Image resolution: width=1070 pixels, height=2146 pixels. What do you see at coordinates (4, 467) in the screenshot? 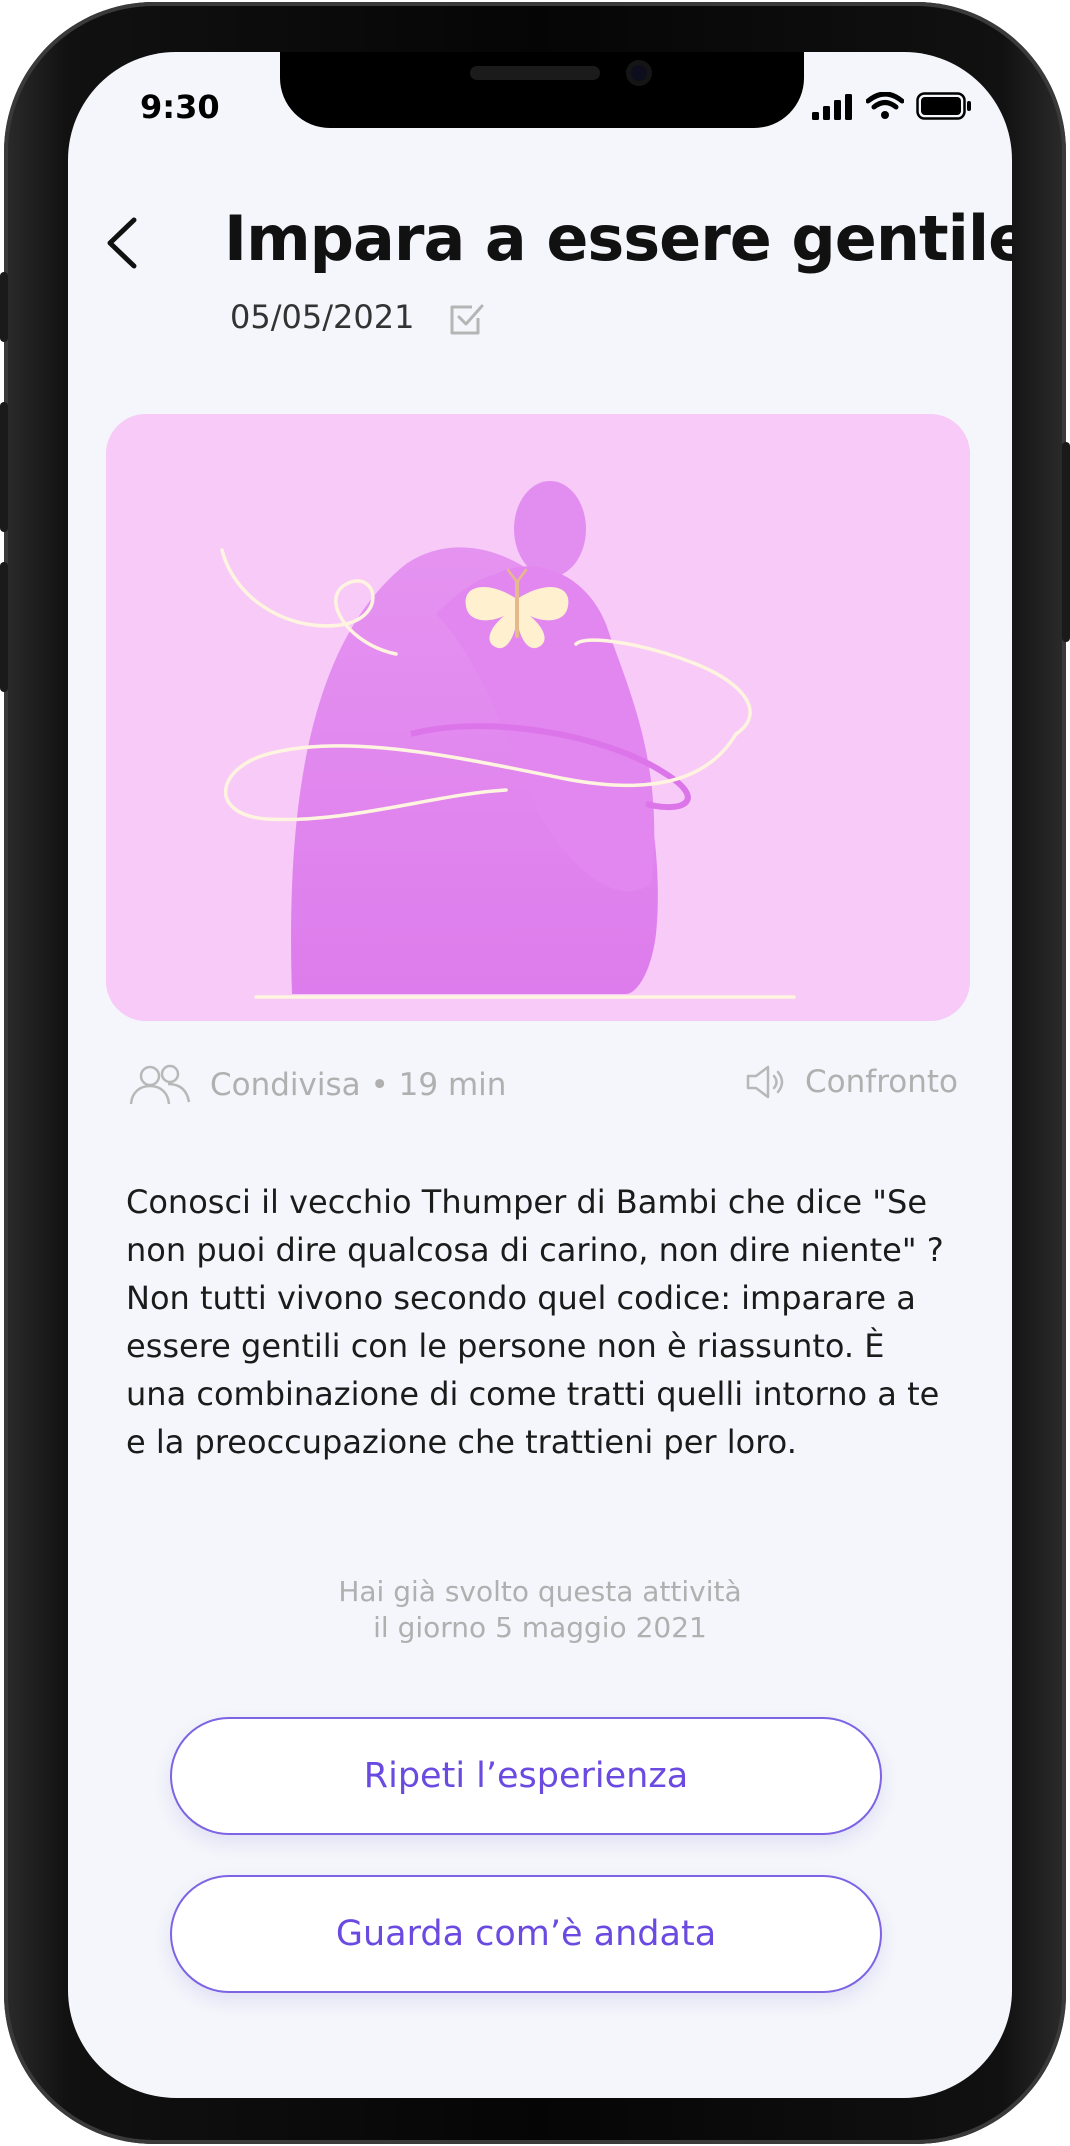
I see `volume-up-button` at bounding box center [4, 467].